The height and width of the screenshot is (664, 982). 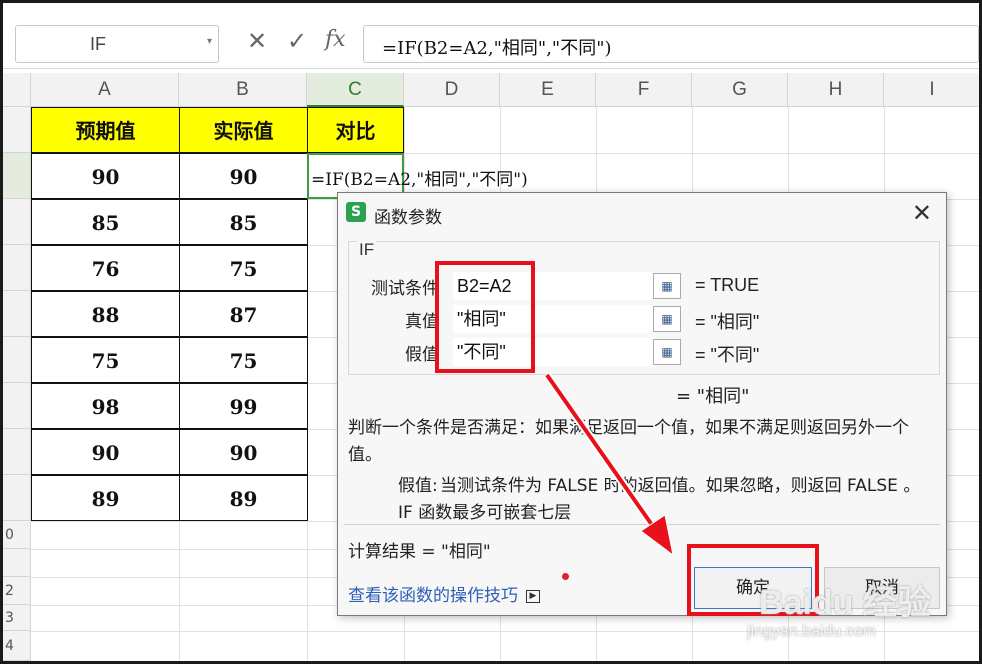 I want to click on arg-label-condition: 测试条件, so click(x=405, y=289).